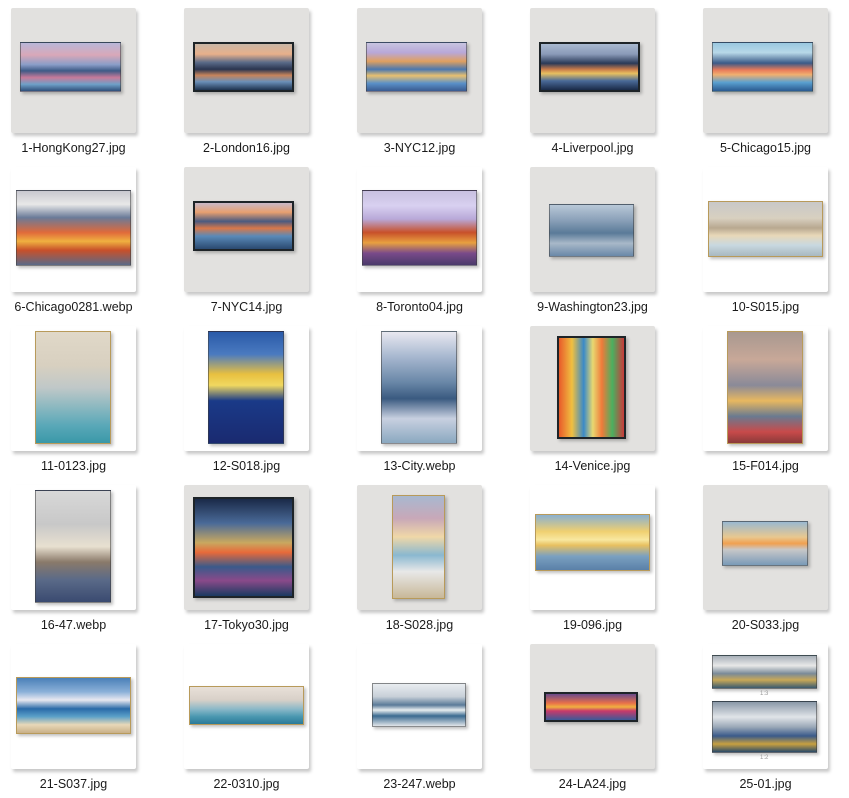 The height and width of the screenshot is (798, 849). Describe the element at coordinates (765, 625) in the screenshot. I see `thumbnail-filename: 20-S033.jpg` at that location.